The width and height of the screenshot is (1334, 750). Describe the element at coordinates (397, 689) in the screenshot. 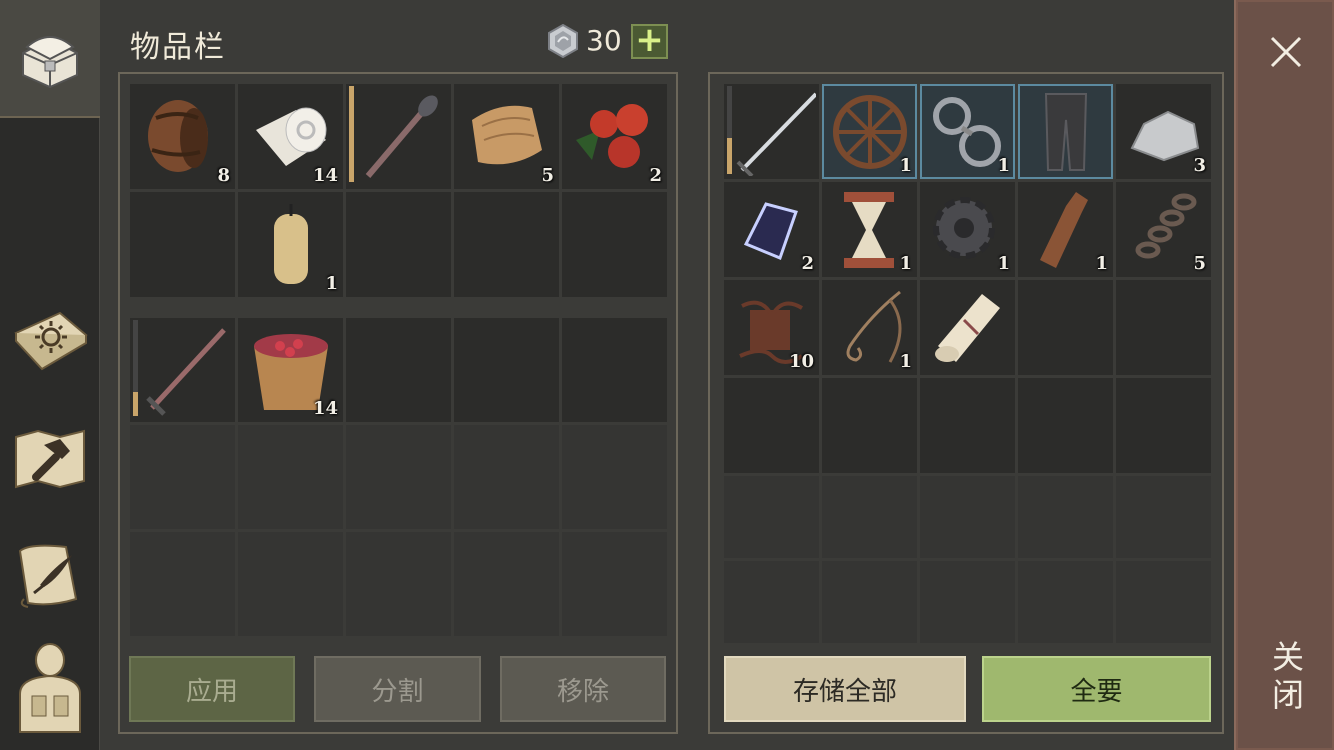

I see `split-button: 分割` at that location.